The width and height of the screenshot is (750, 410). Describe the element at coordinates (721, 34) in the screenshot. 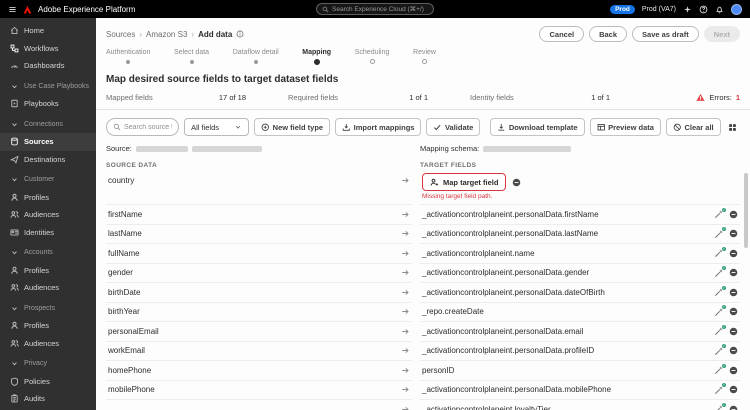

I see `next-button: Next` at that location.